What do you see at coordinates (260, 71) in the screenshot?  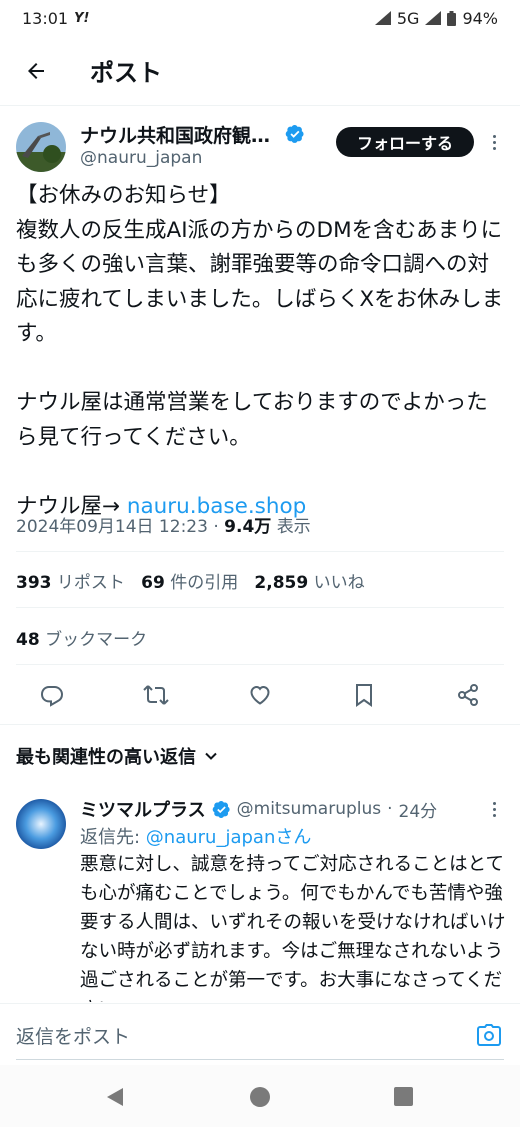 I see `top-app-bar: ポスト` at bounding box center [260, 71].